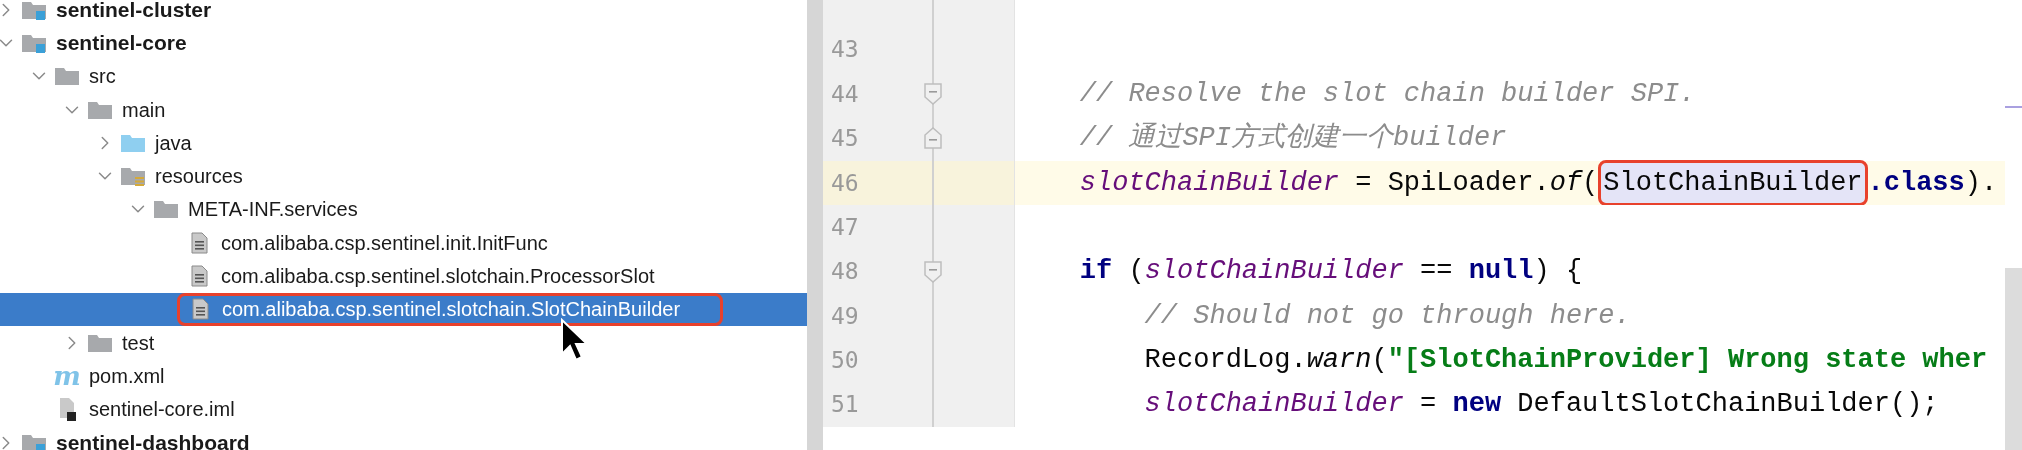 The width and height of the screenshot is (2022, 450). What do you see at coordinates (403, 109) in the screenshot?
I see `tree-item: main` at bounding box center [403, 109].